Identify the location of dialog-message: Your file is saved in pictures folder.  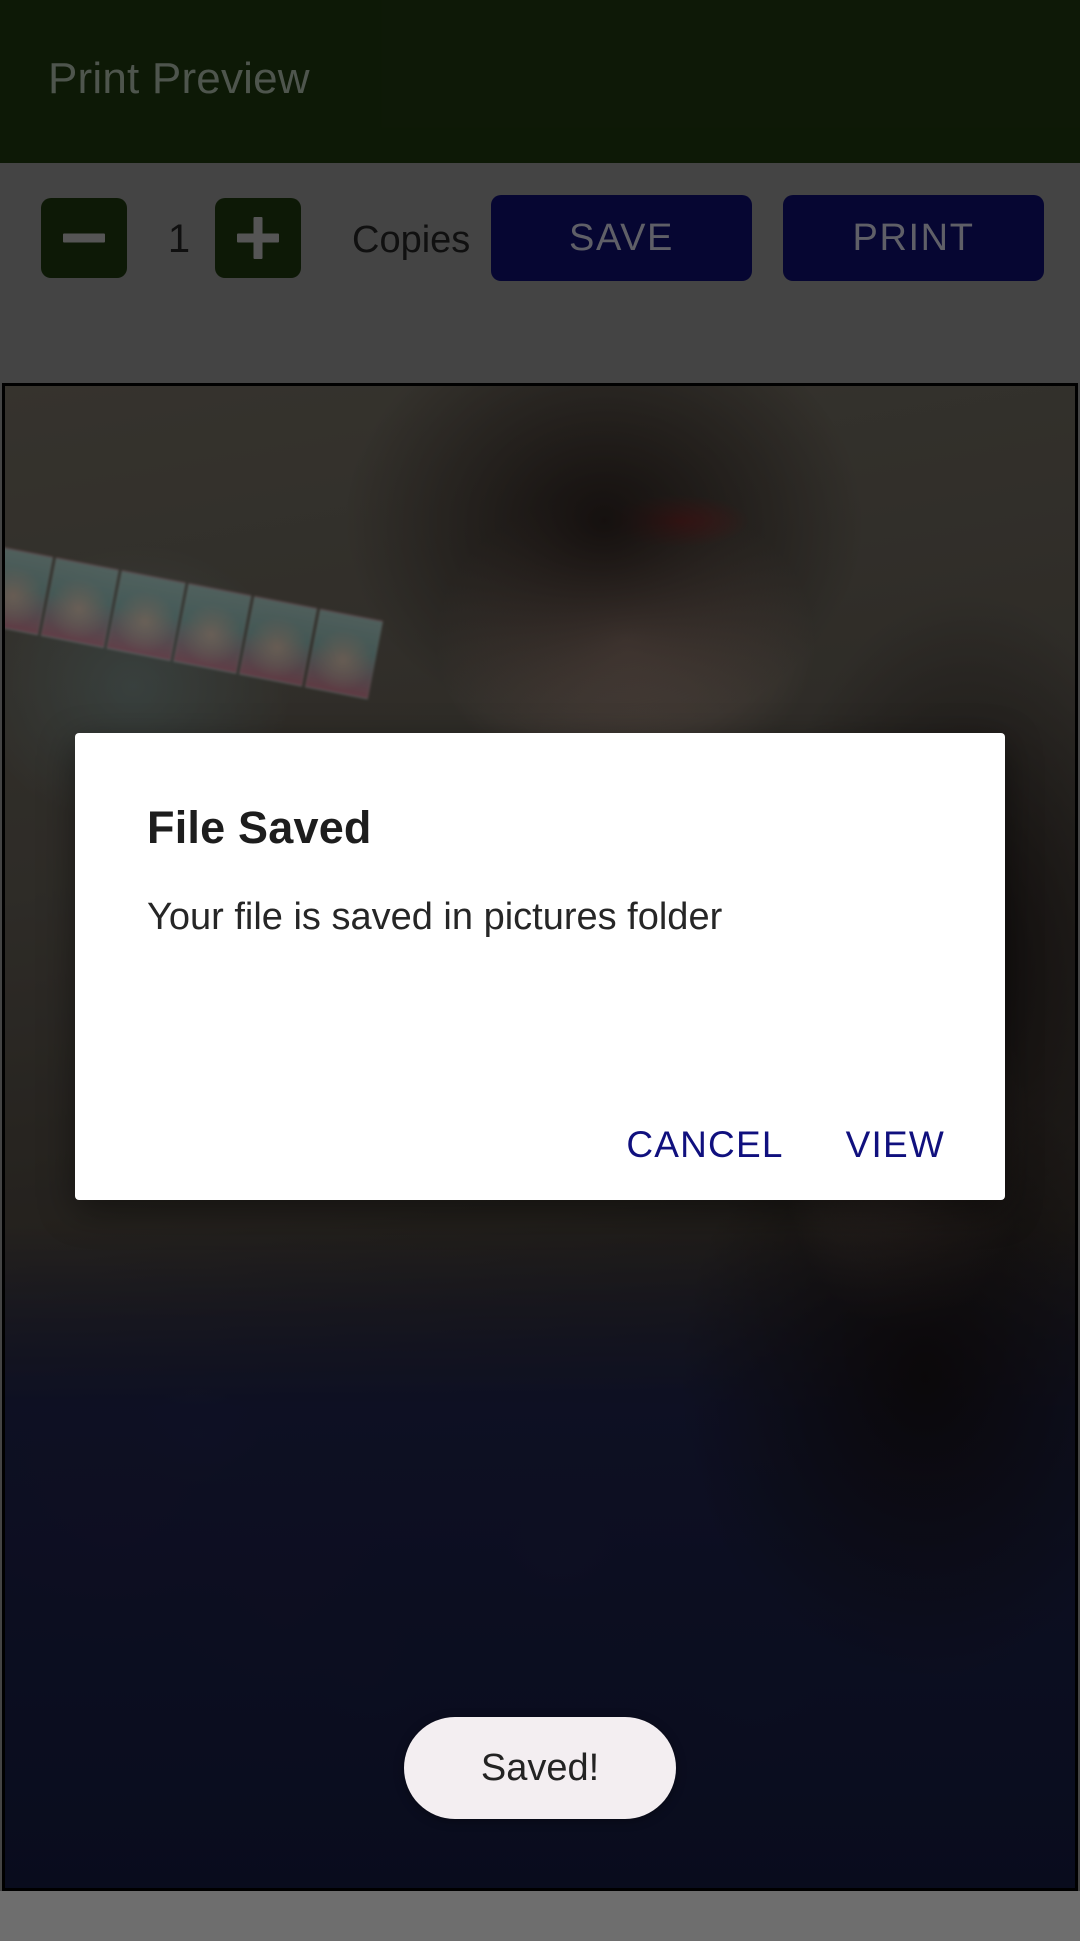
(435, 917).